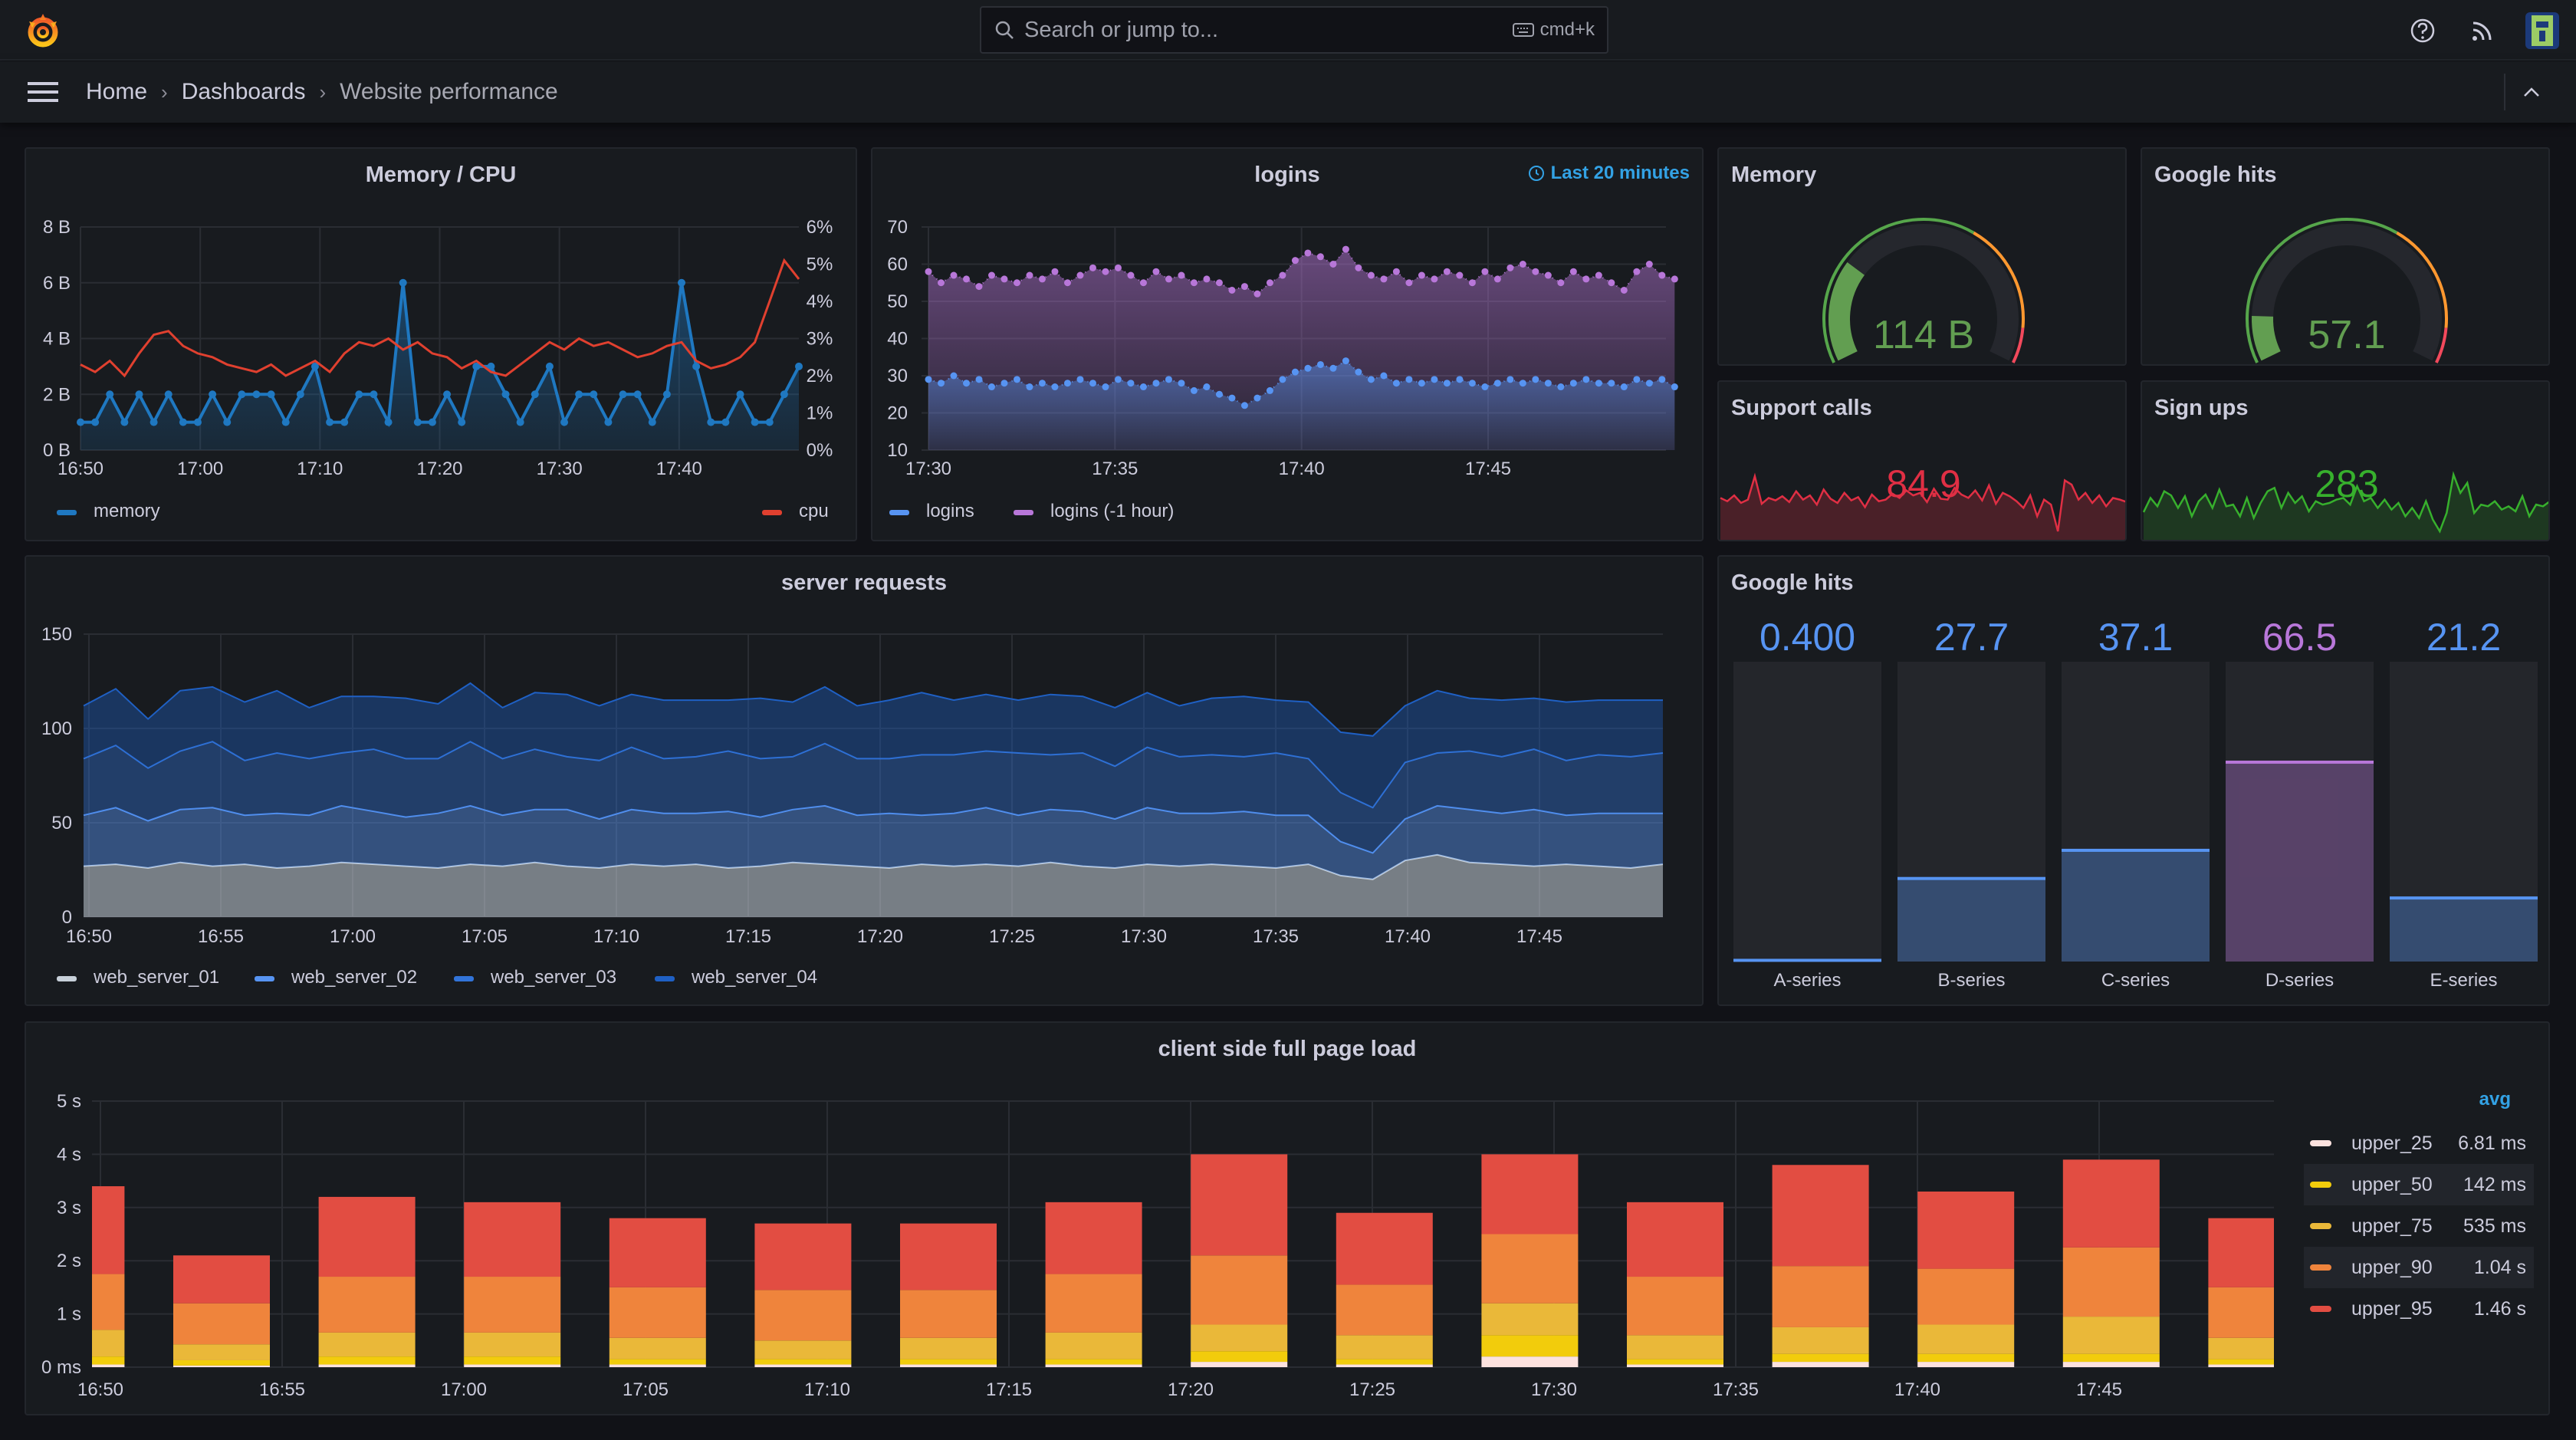 The width and height of the screenshot is (2576, 1440). What do you see at coordinates (439, 469) in the screenshot?
I see `x-tick-label: 17:20` at bounding box center [439, 469].